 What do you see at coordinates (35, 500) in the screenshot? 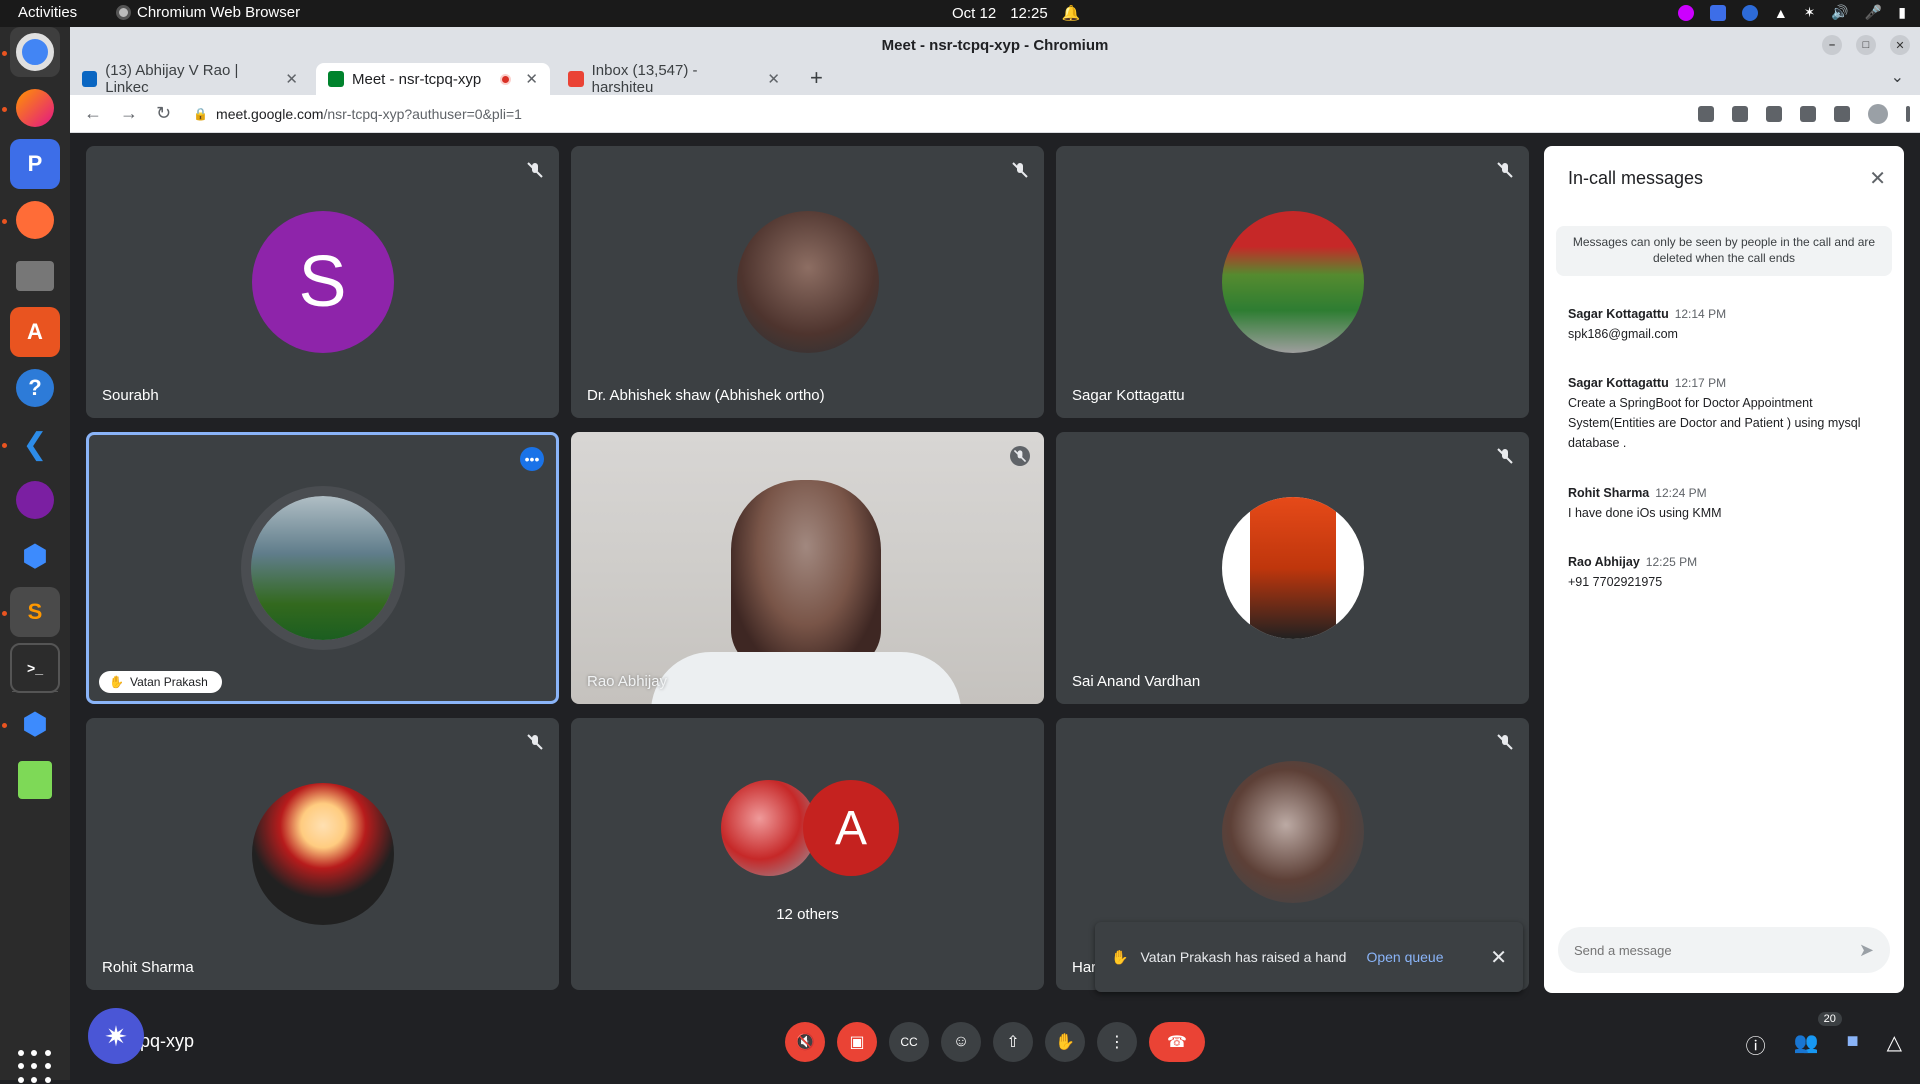
I see `firebase-dock-icon` at bounding box center [35, 500].